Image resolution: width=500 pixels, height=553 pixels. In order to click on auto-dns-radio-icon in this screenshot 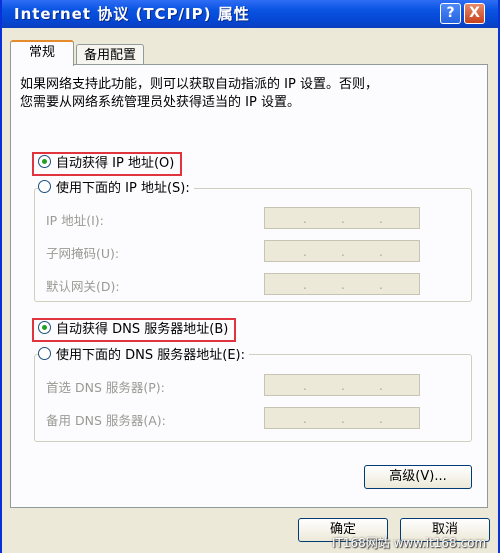, I will do `click(44, 327)`.